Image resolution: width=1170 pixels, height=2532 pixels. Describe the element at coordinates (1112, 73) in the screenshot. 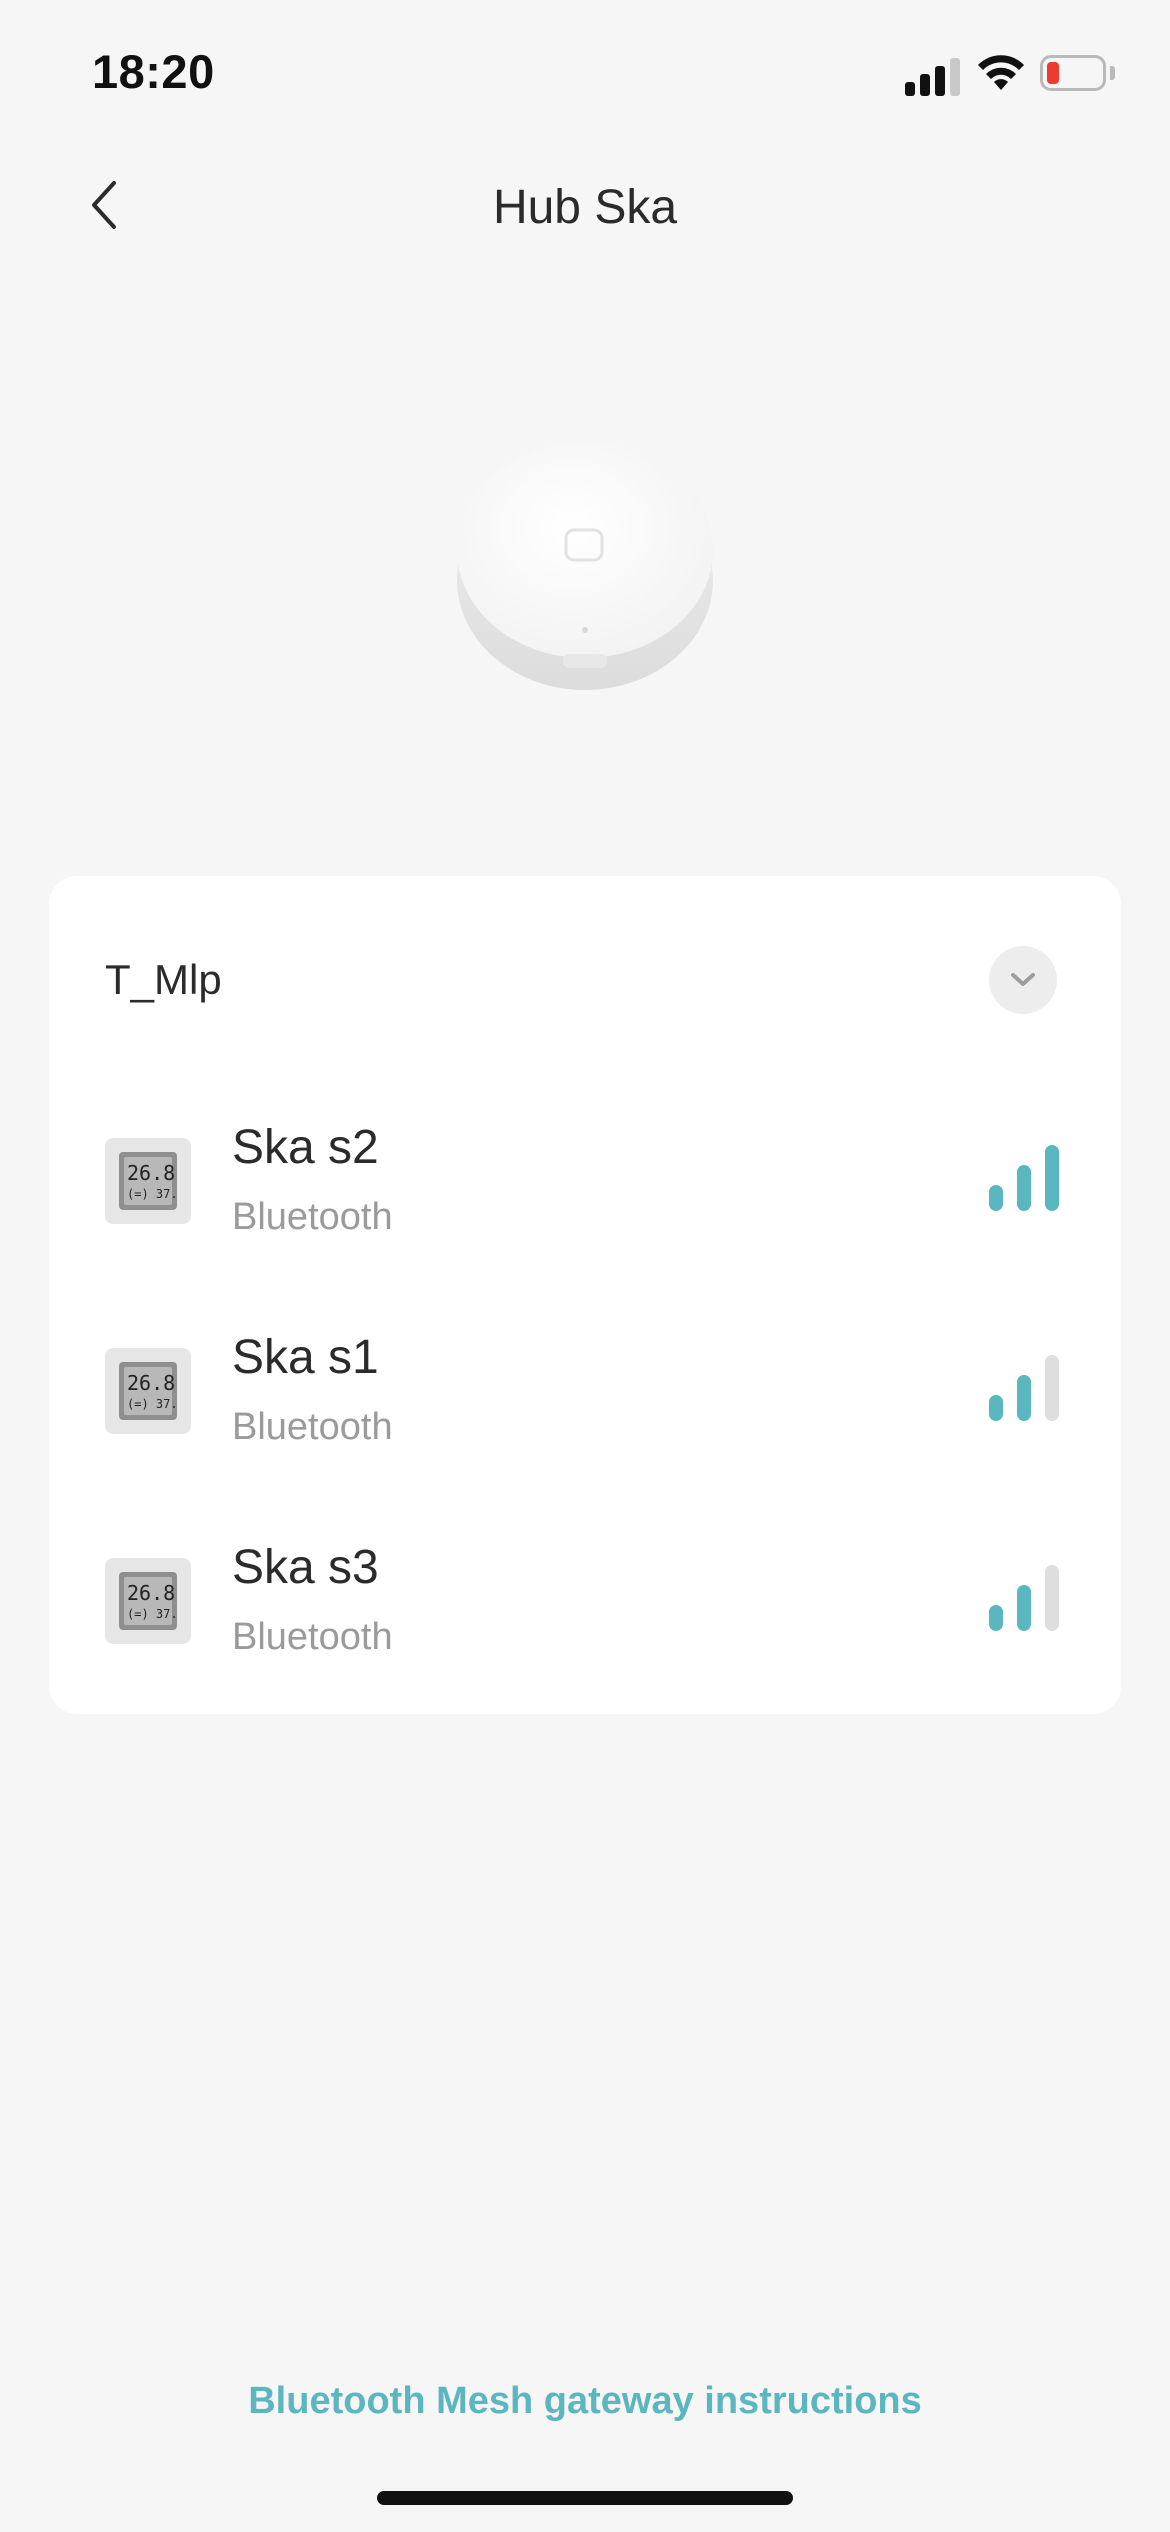

I see `battery-cap` at that location.